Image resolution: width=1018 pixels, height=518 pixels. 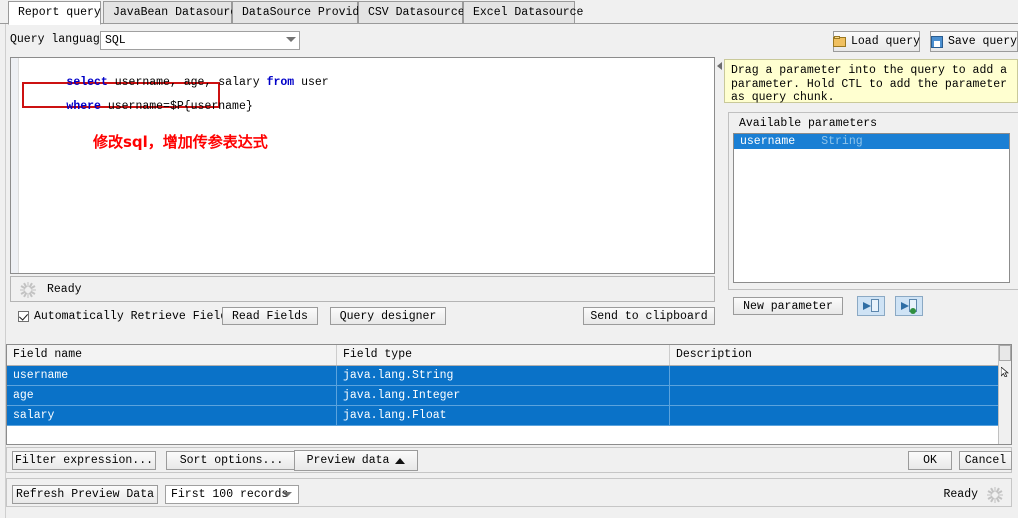 I want to click on sql-keyword-from: from, so click(x=280, y=82).